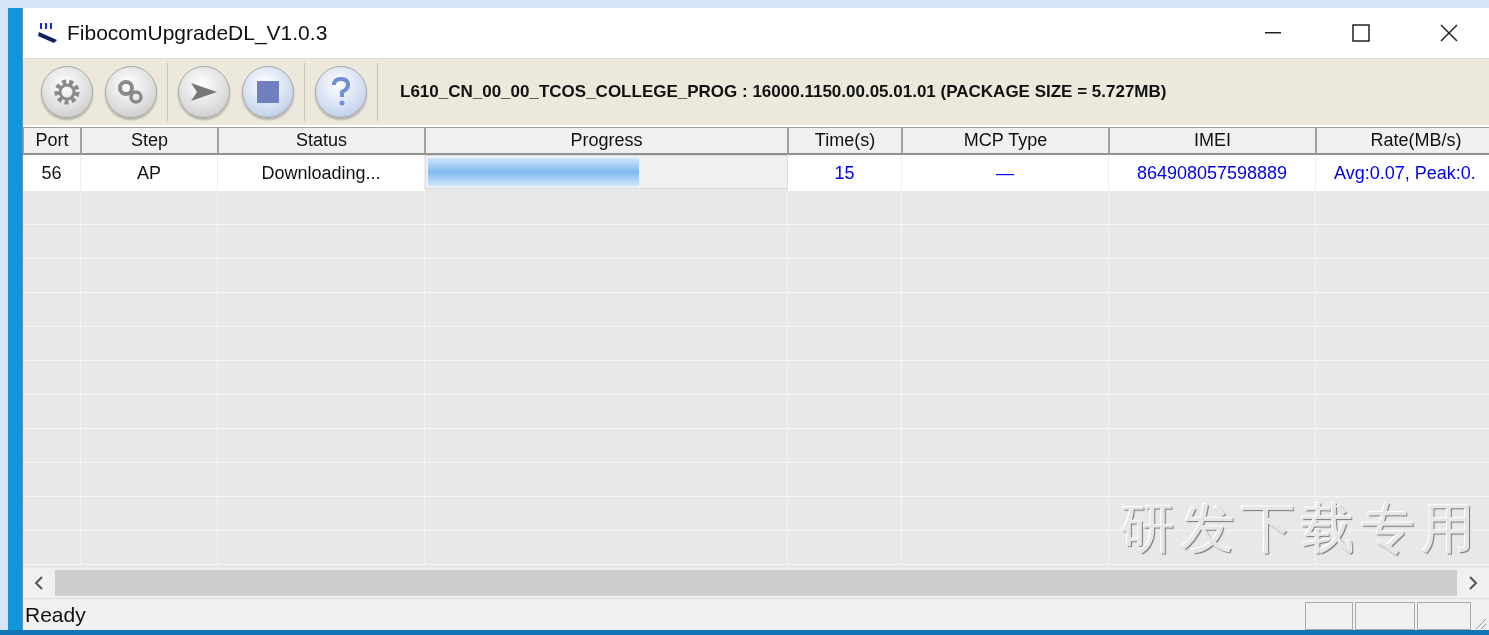 This screenshot has width=1489, height=635. What do you see at coordinates (1449, 33) in the screenshot?
I see `close-icon` at bounding box center [1449, 33].